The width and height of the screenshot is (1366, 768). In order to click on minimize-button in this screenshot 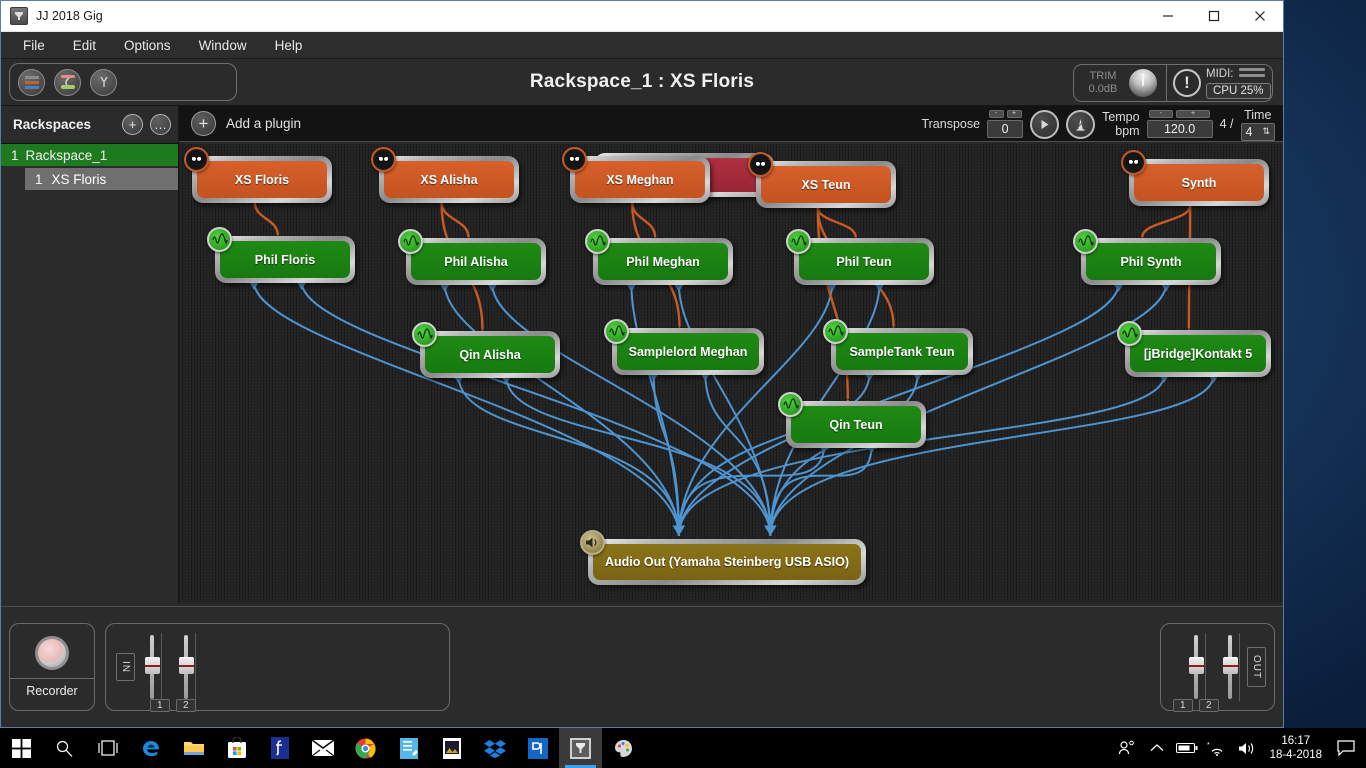, I will do `click(1168, 16)`.